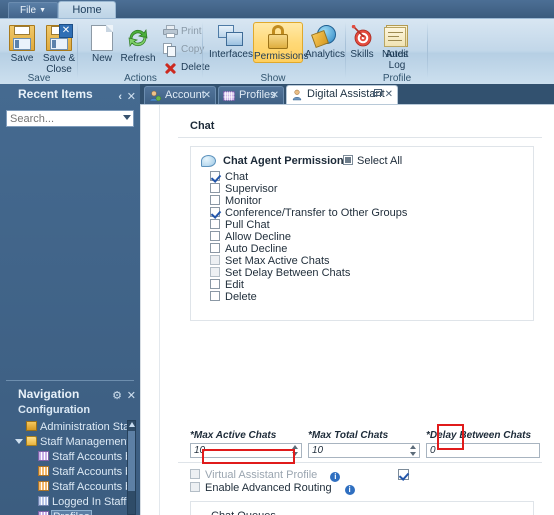  Describe the element at coordinates (33, 10) in the screenshot. I see `file-menu-button: File ▼` at that location.